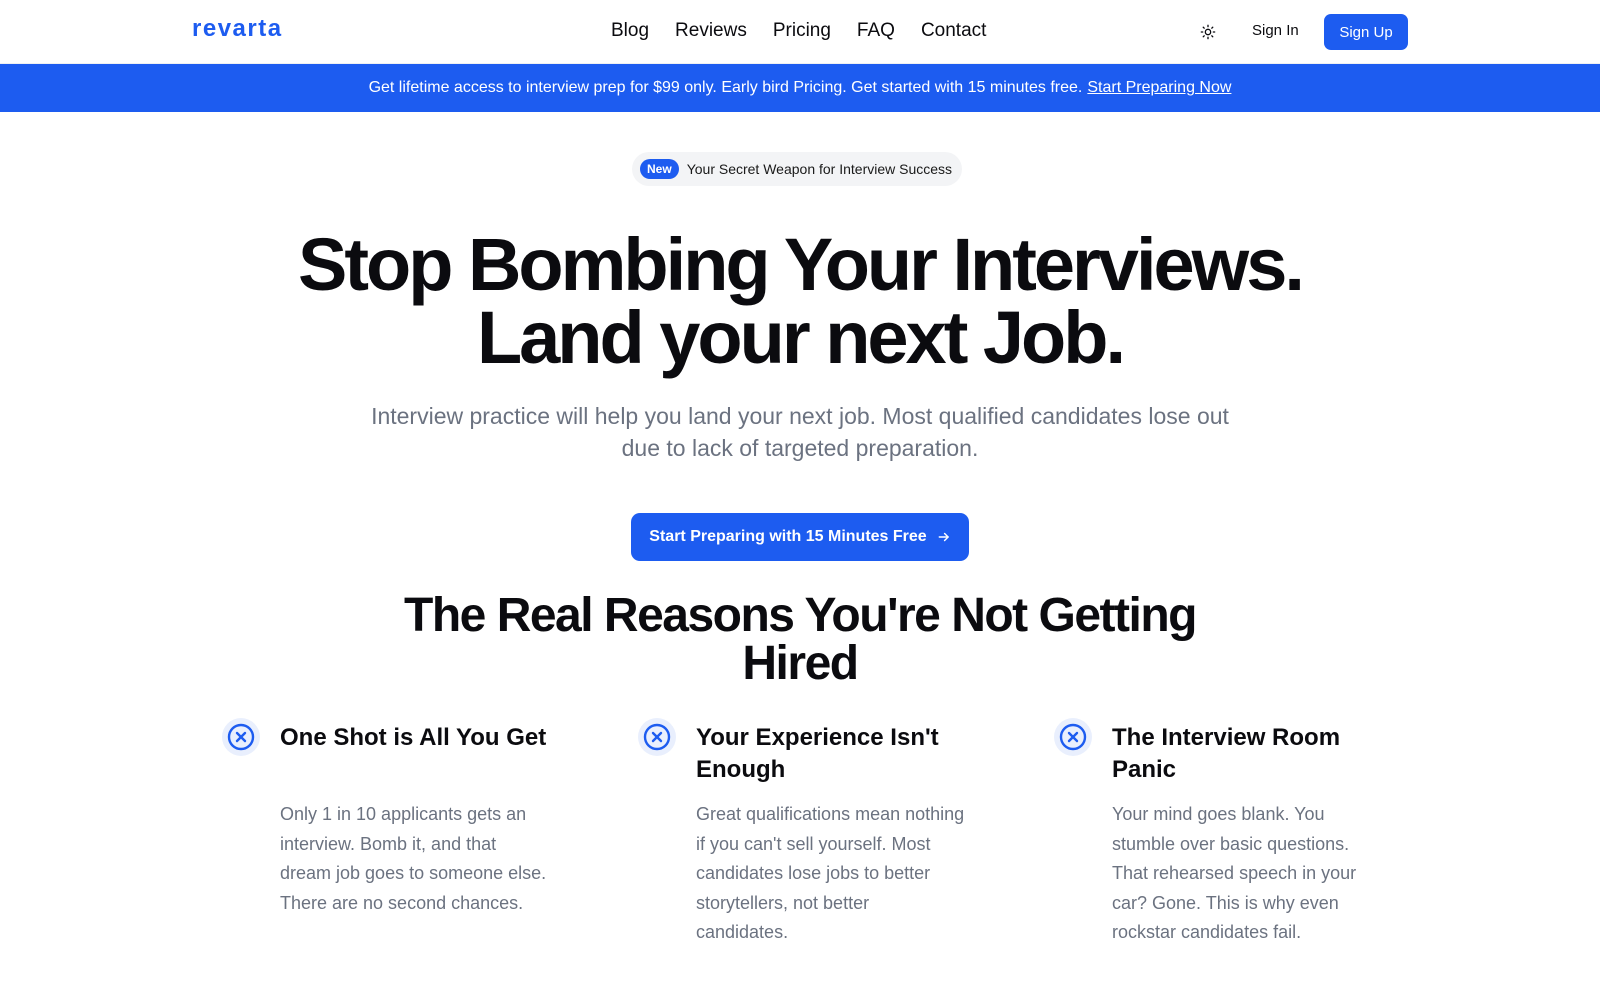 The width and height of the screenshot is (1600, 1000). What do you see at coordinates (1275, 30) in the screenshot?
I see `sign-in-button: Sign In` at bounding box center [1275, 30].